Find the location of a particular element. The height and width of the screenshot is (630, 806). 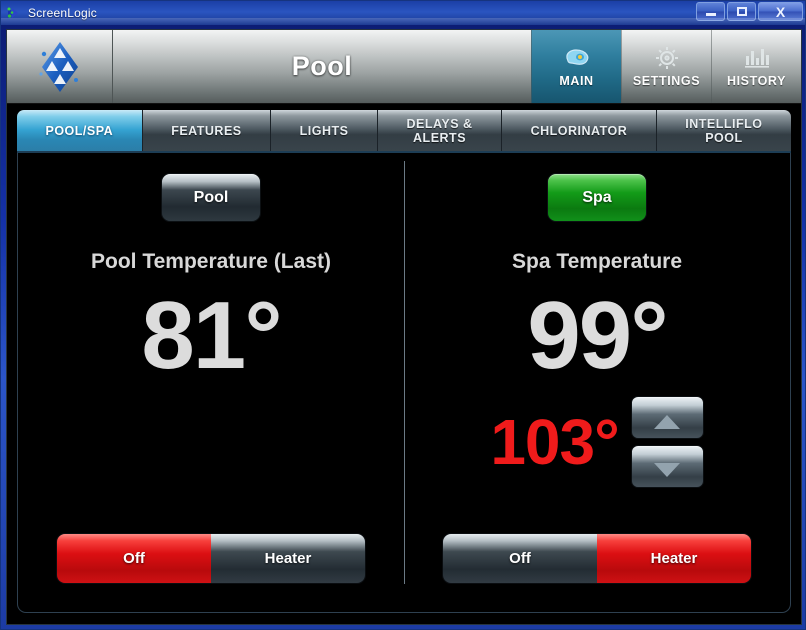

spa-circuit-button: Spa is located at coordinates (597, 197).